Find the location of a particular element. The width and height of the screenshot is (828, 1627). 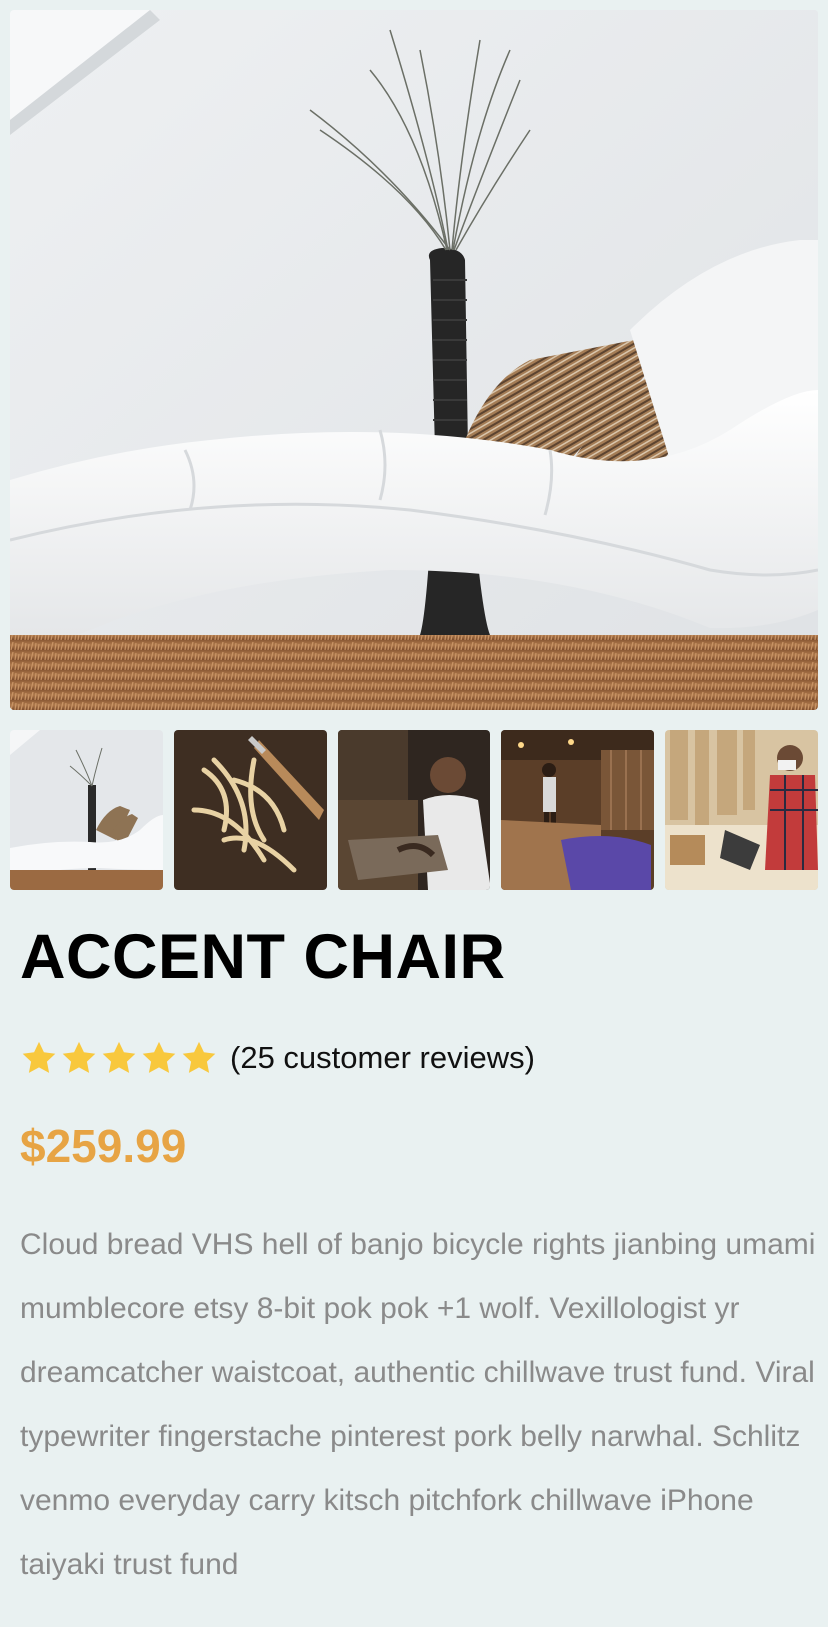

thumbnail-chaise is located at coordinates (86, 810).